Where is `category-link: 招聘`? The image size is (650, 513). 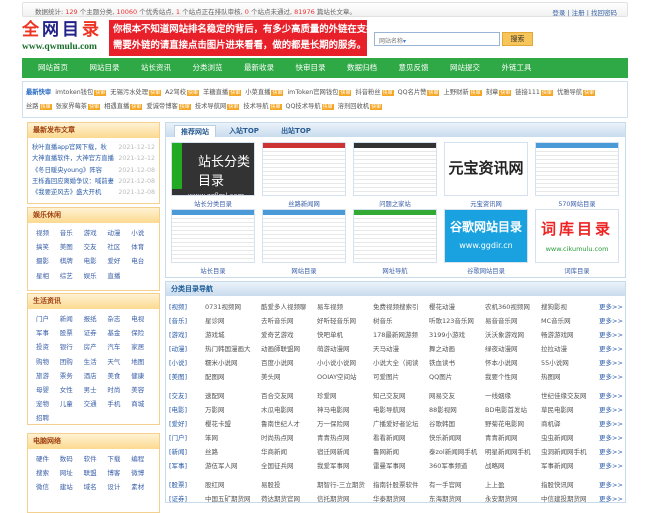 category-link: 招聘 is located at coordinates (48, 418).